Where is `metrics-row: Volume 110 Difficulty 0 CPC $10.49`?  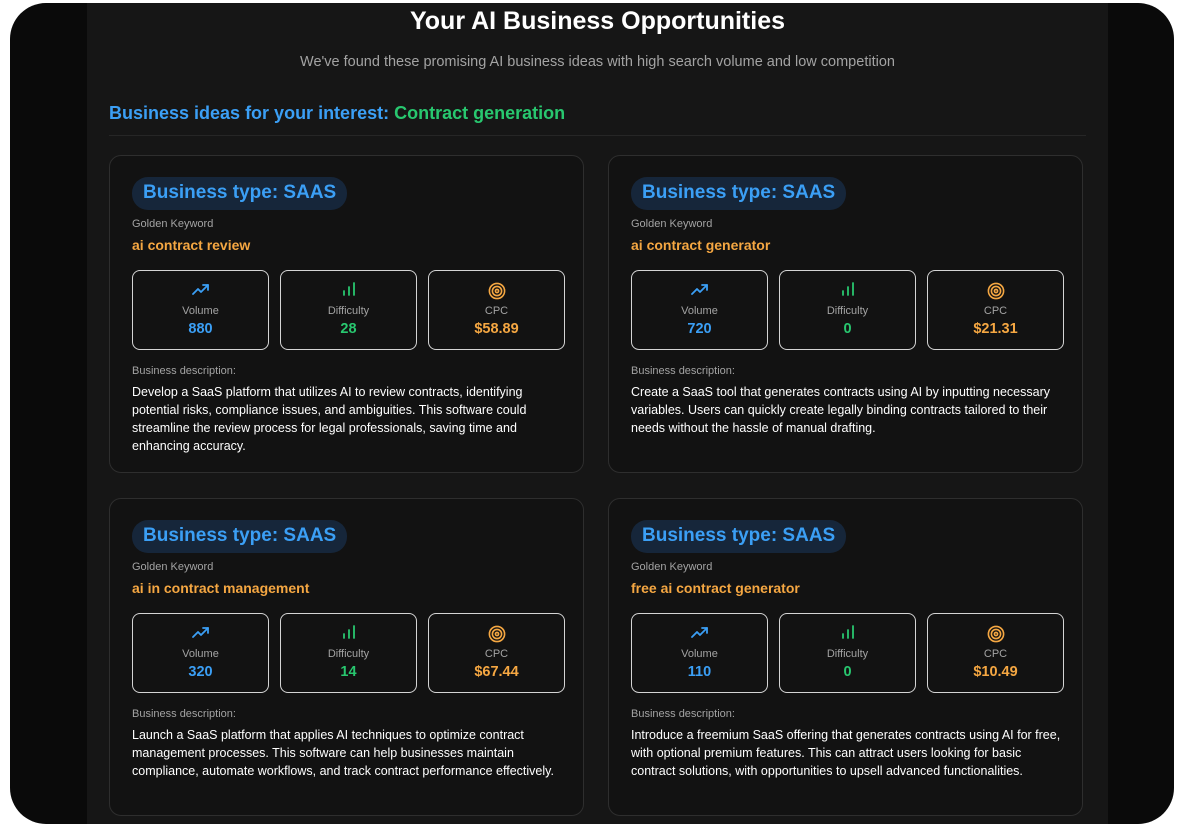
metrics-row: Volume 110 Difficulty 0 CPC $10.49 is located at coordinates (847, 653).